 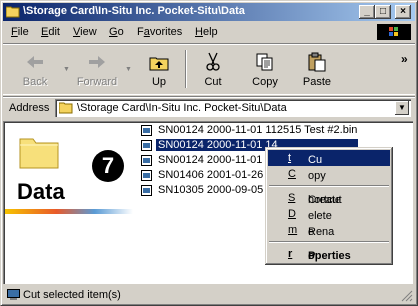 I want to click on copy-label: Copy, so click(x=265, y=82).